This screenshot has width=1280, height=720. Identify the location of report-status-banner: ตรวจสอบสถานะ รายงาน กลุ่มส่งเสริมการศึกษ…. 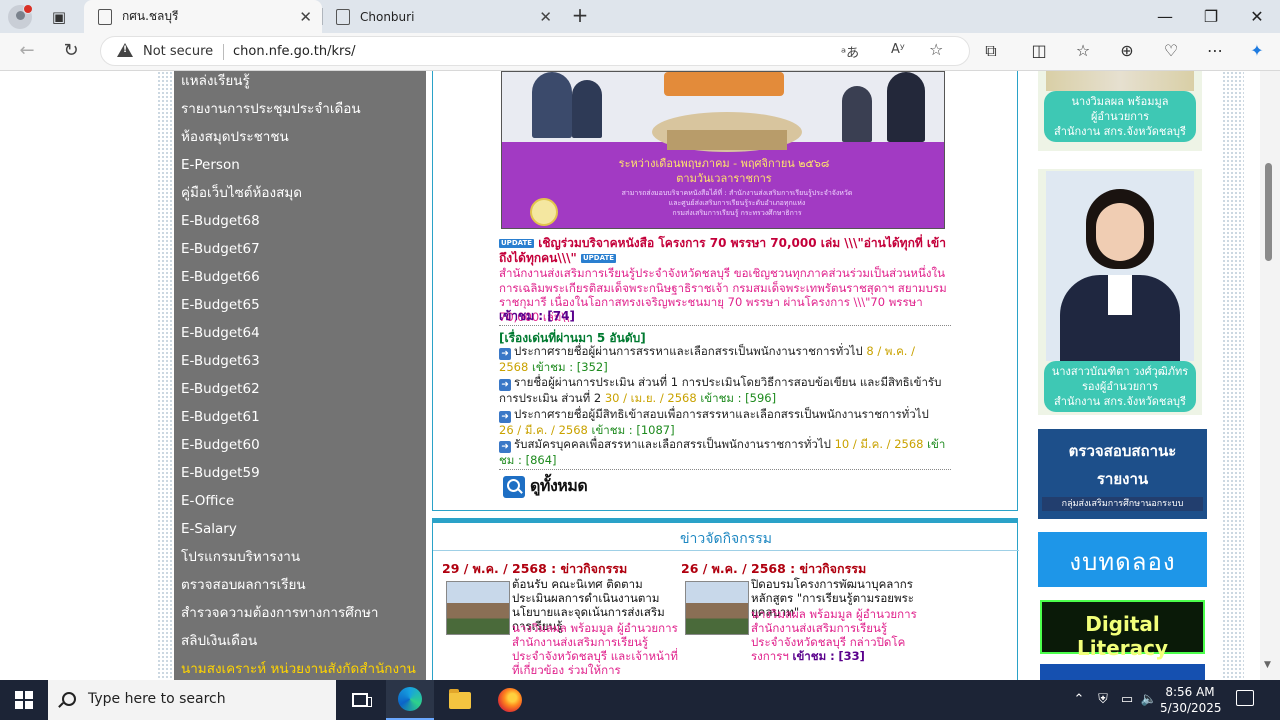
(1122, 474).